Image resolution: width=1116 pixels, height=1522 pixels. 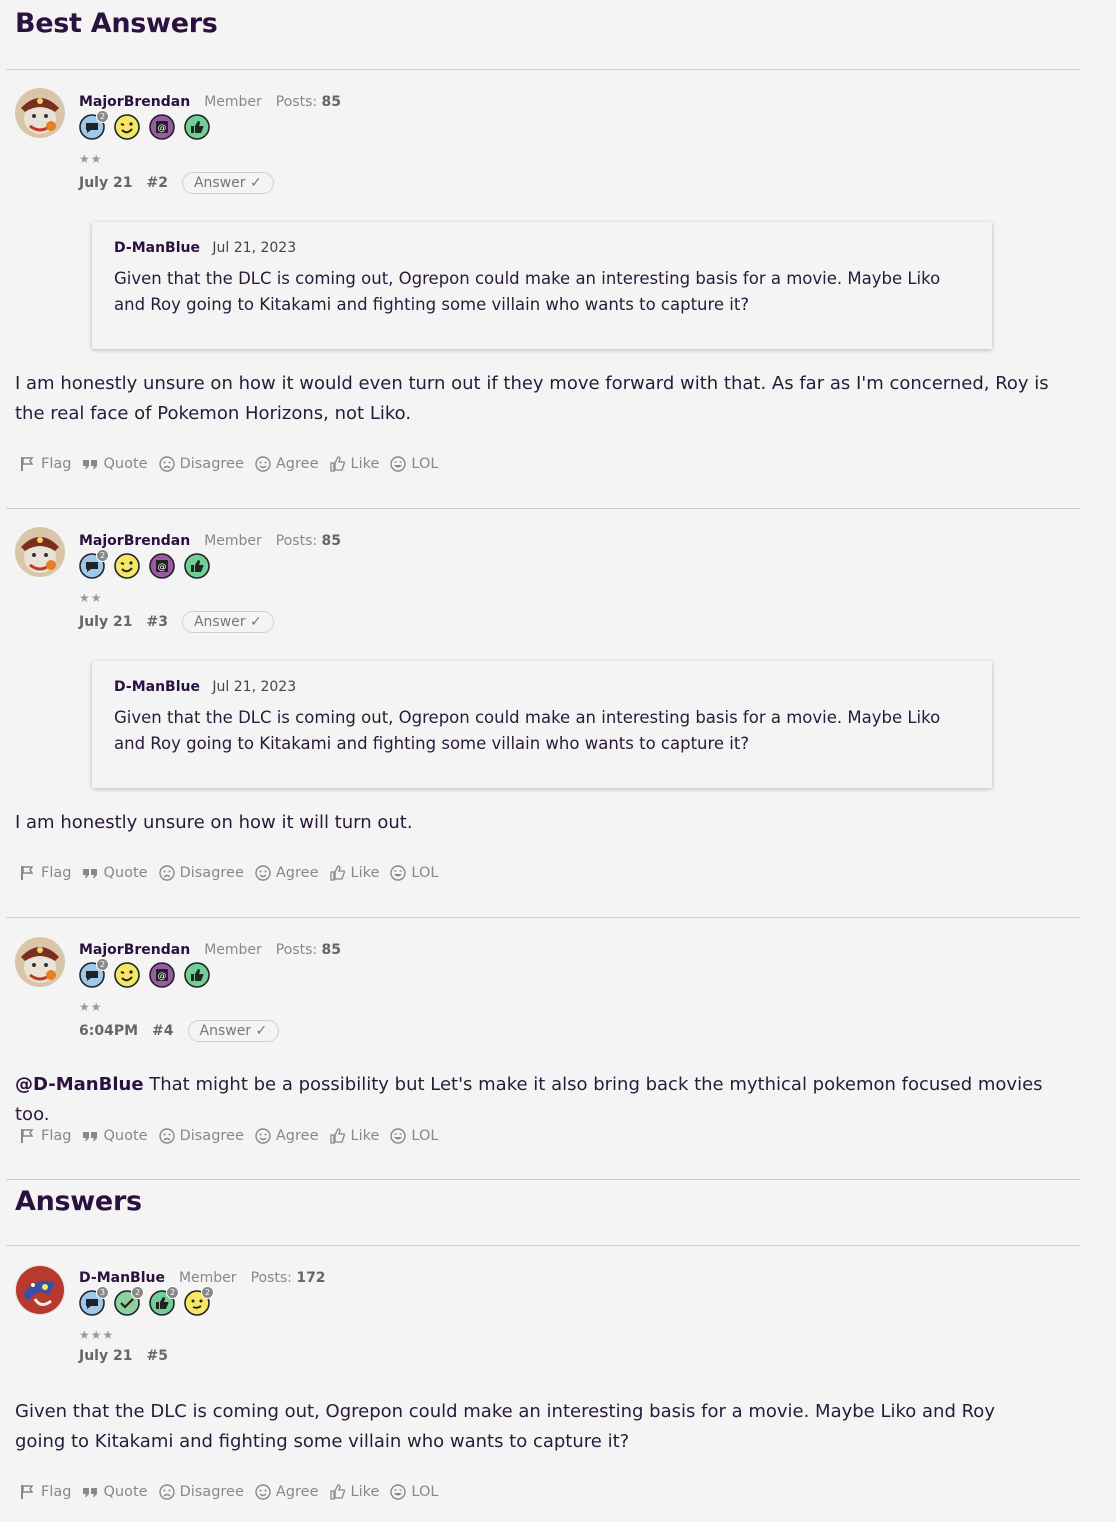 I want to click on badges: 2 @, so click(x=210, y=564).